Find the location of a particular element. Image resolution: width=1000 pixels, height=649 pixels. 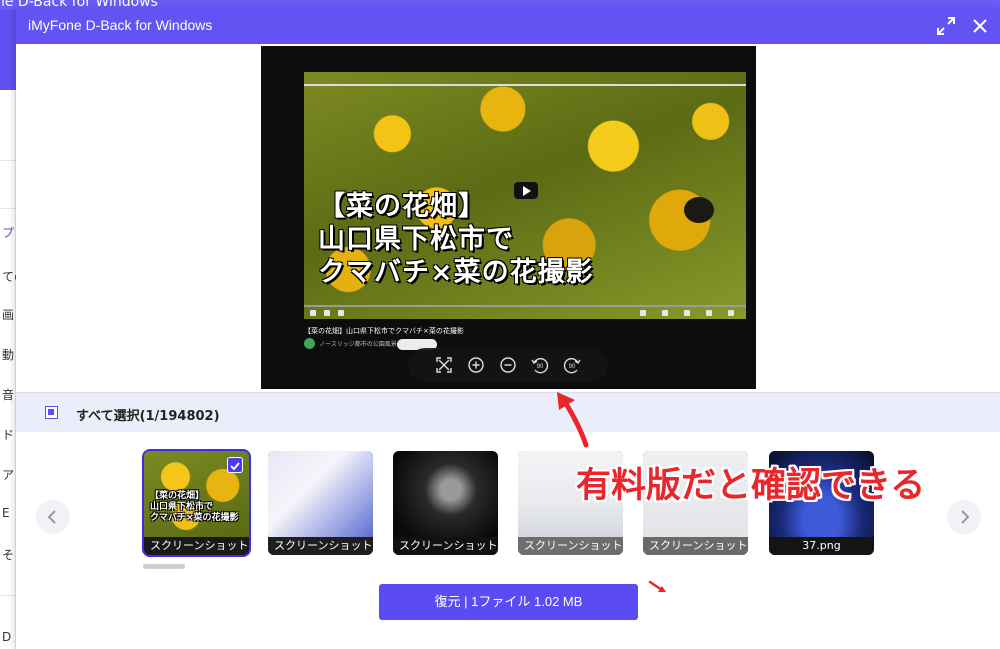

rotate-right-90-icon: 90 is located at coordinates (572, 365).